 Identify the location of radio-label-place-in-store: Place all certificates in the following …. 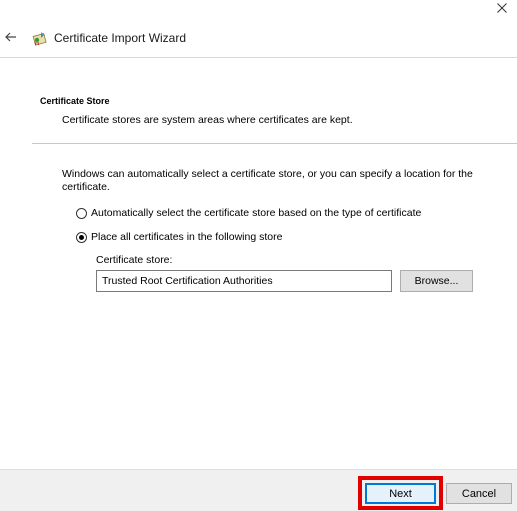
(187, 237).